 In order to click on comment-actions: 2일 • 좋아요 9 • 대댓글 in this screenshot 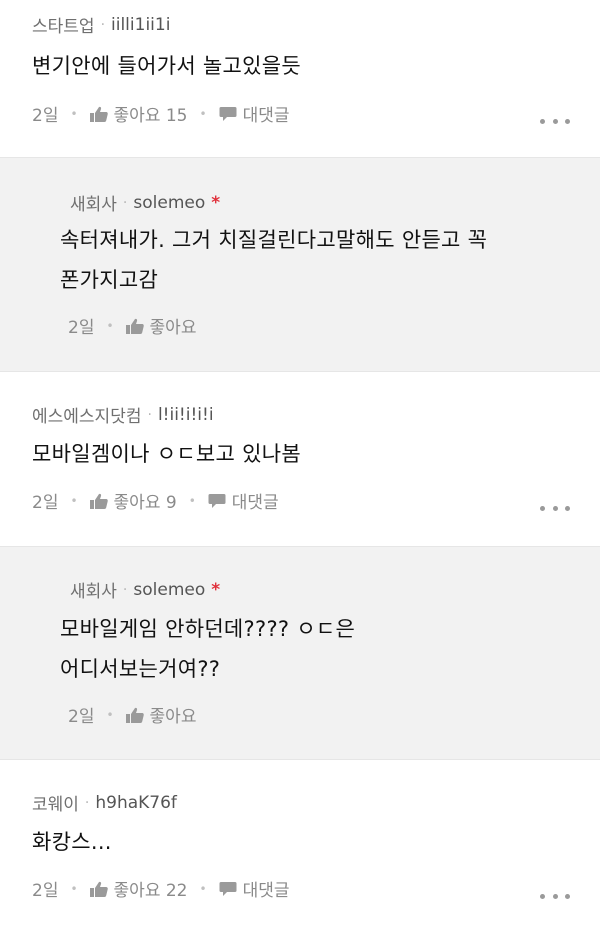, I will do `click(155, 500)`.